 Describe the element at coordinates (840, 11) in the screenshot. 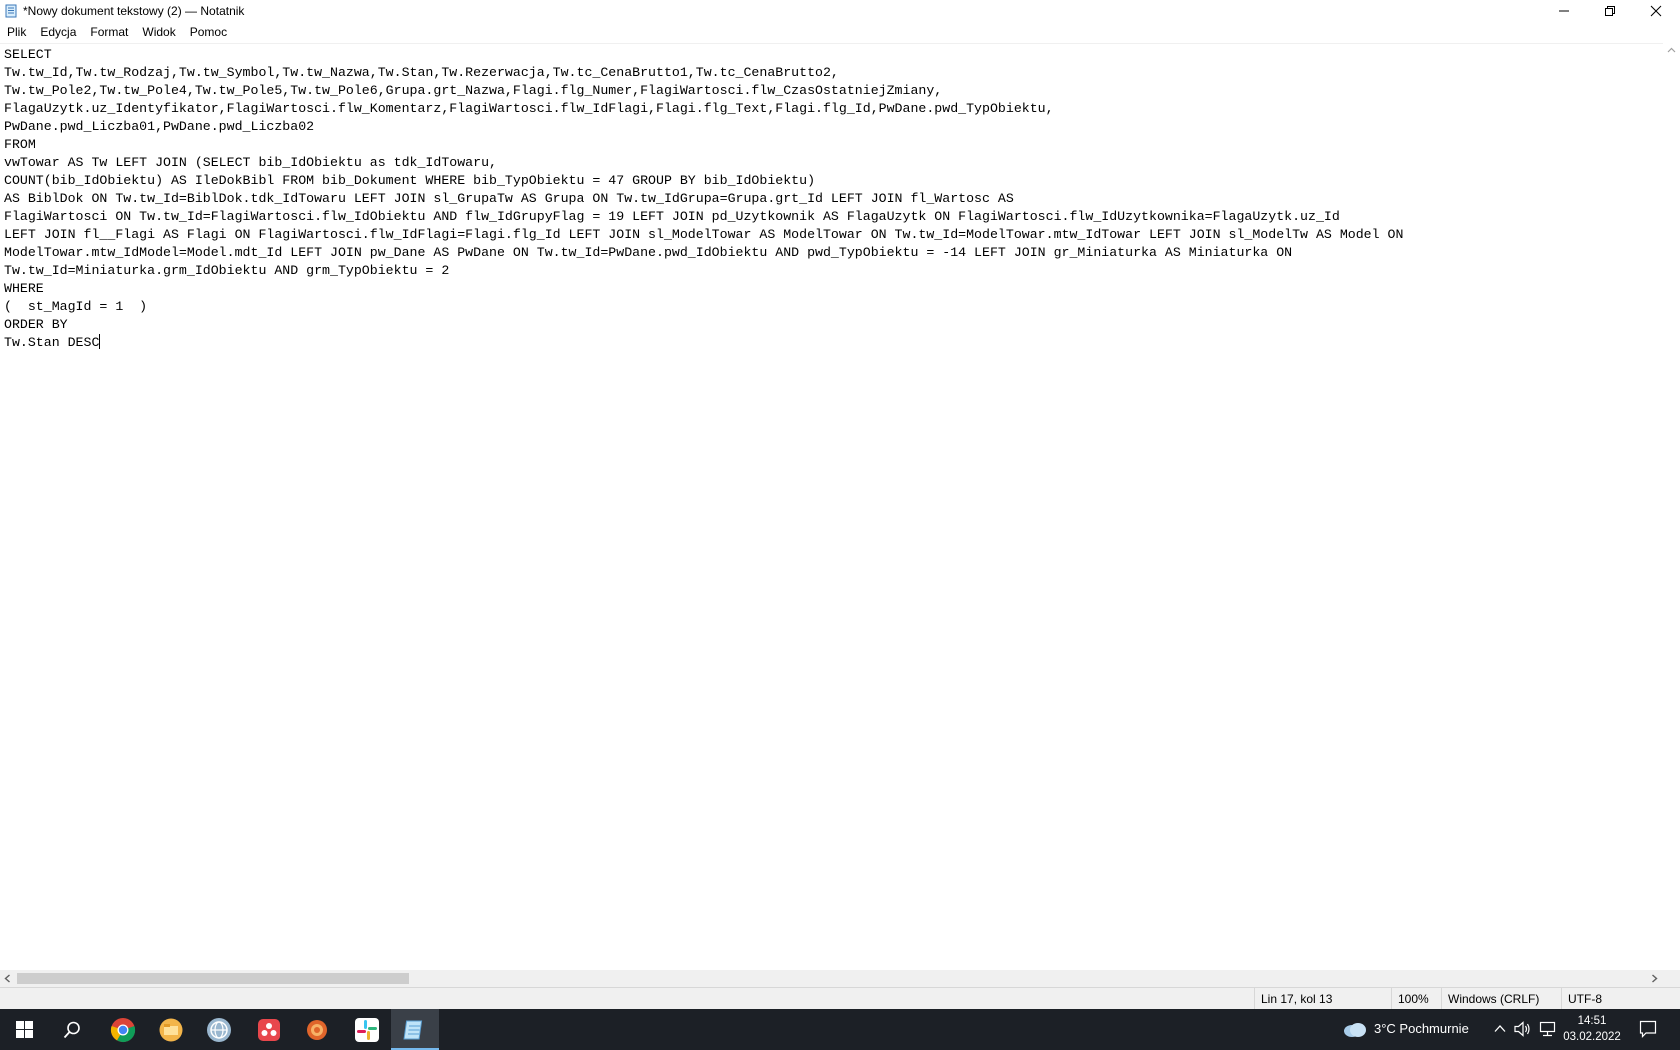

I see `title-bar: *Nowy dokument tekstowy (2) — Notatnik` at that location.